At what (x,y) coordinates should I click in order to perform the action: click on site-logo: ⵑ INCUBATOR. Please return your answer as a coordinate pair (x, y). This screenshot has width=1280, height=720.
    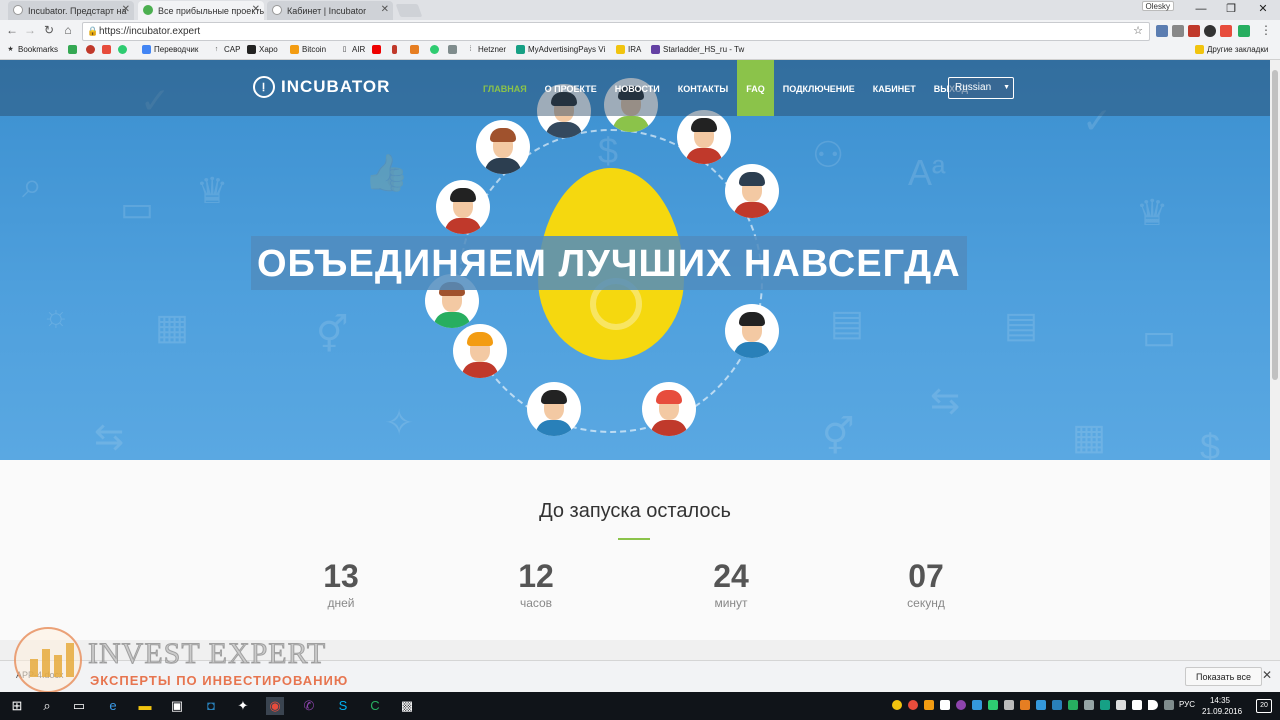
    Looking at the image, I should click on (321, 87).